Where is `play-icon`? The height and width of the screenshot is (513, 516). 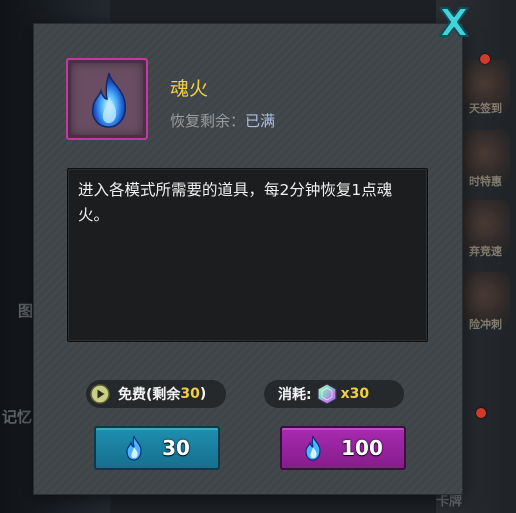 play-icon is located at coordinates (100, 394).